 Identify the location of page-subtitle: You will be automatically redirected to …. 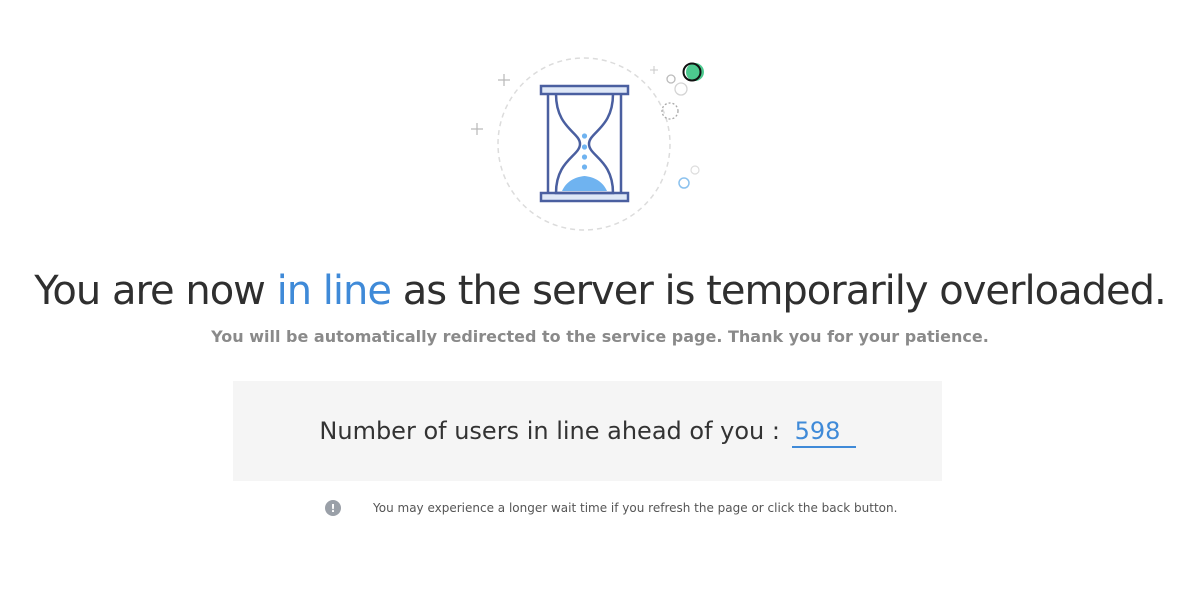
(600, 336).